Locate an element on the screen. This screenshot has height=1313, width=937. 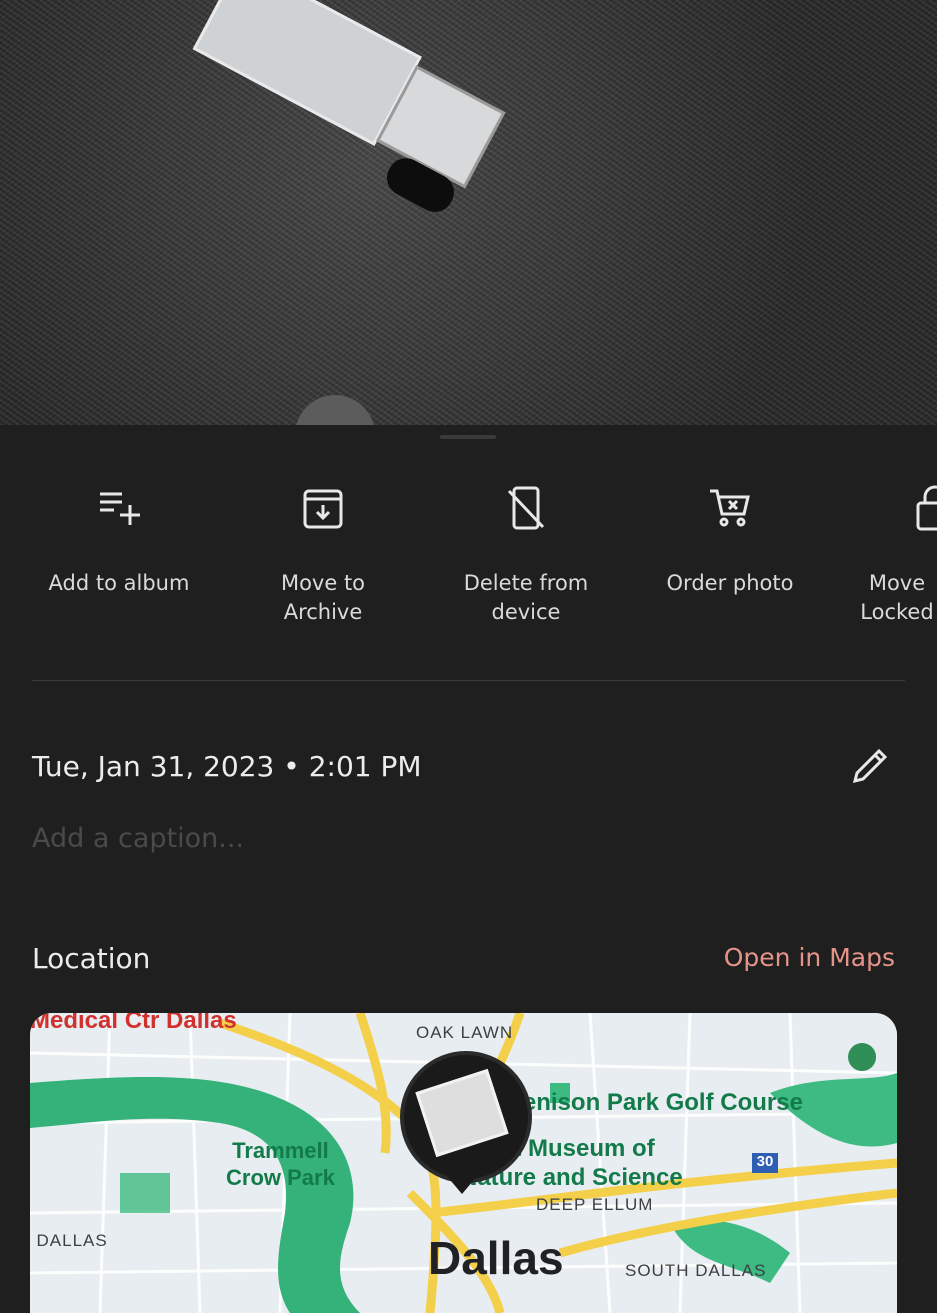
drag-handle is located at coordinates (468, 437).